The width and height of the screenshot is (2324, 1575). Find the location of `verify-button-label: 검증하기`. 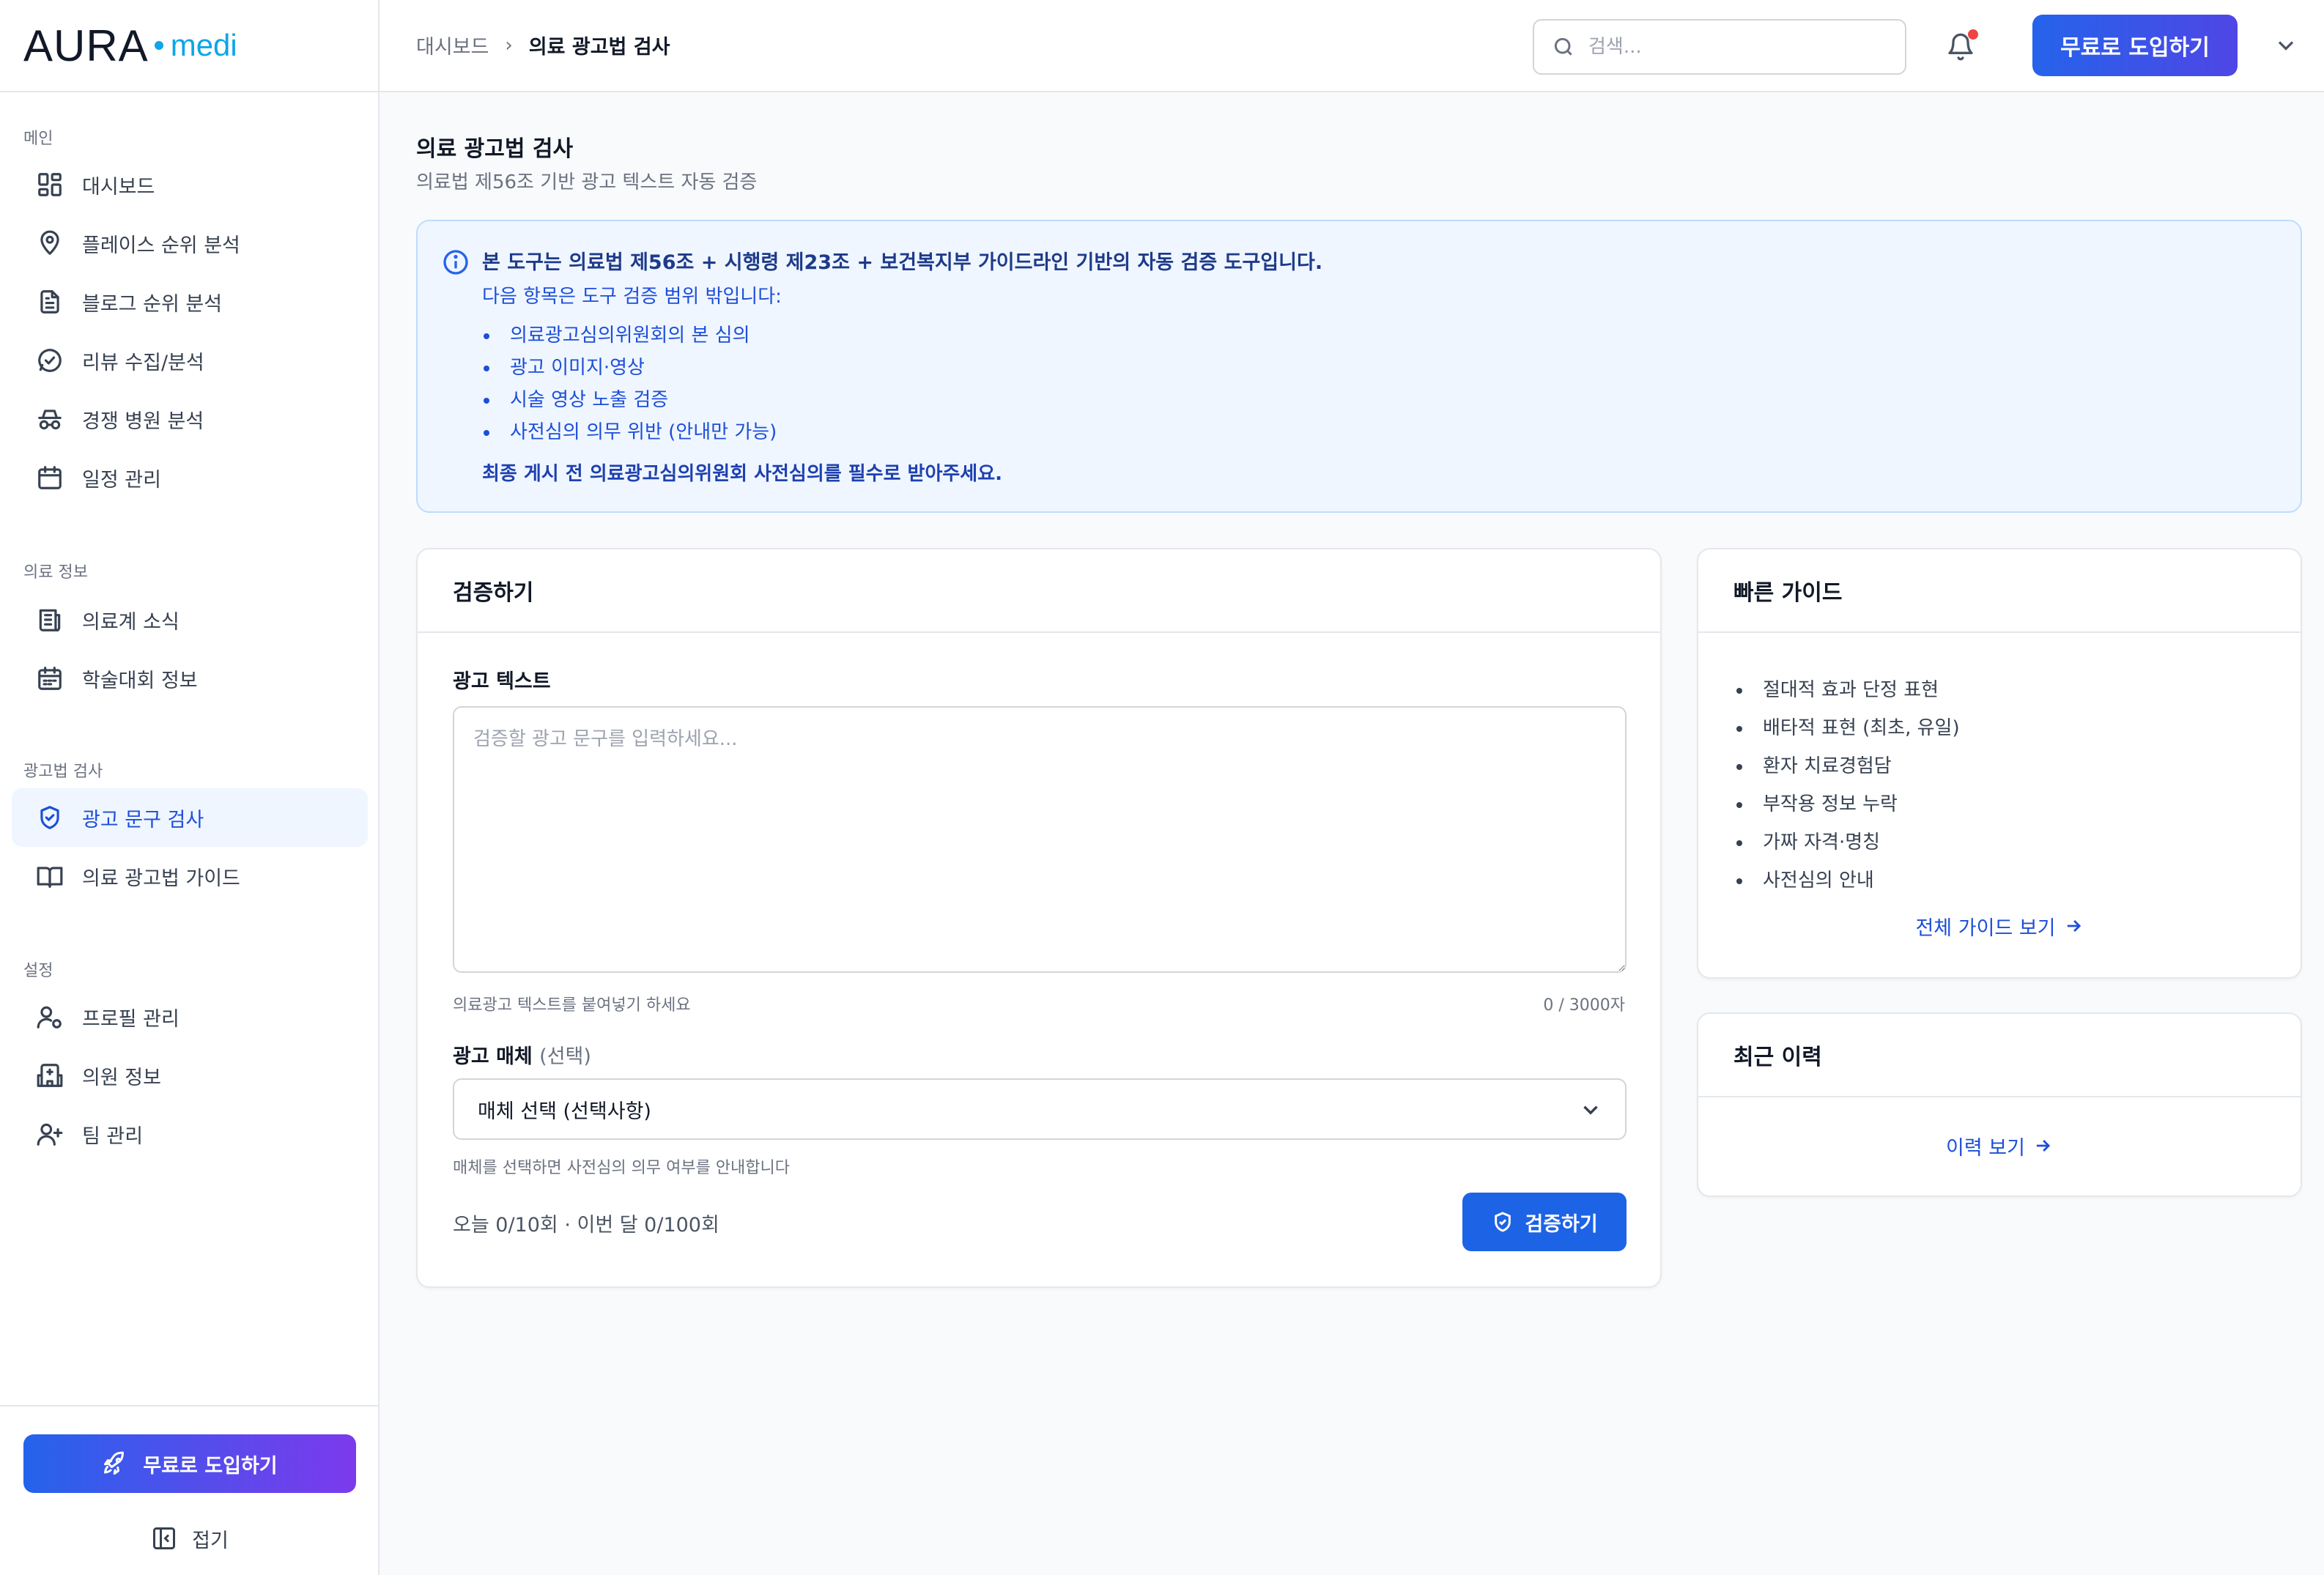

verify-button-label: 검증하기 is located at coordinates (1562, 1224).